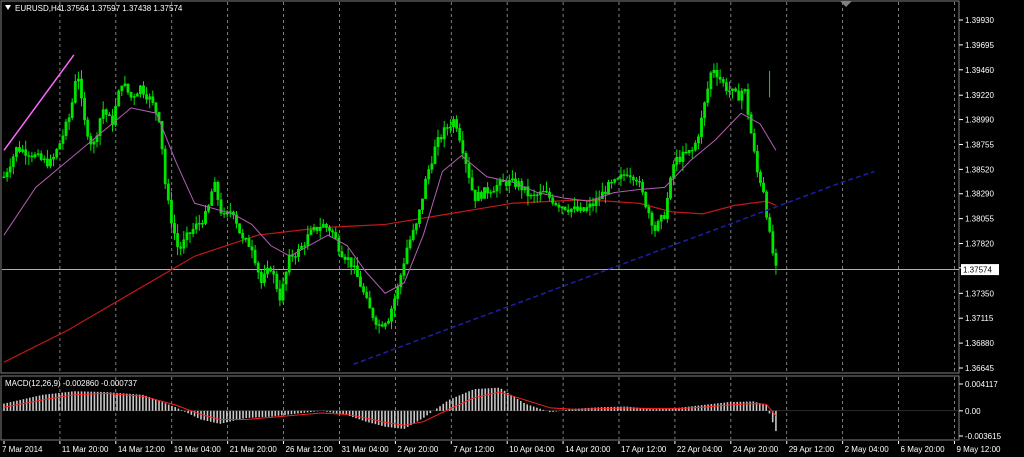 The width and height of the screenshot is (1024, 457). I want to click on price-tick-label: 1.39695, so click(979, 45).